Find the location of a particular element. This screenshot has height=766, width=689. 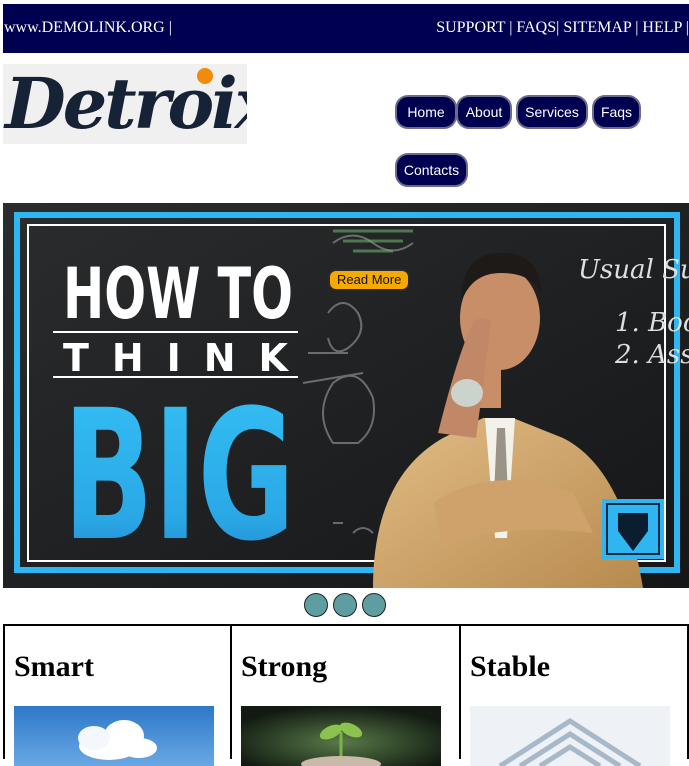

nav-faqs-button: Faqs is located at coordinates (616, 112).